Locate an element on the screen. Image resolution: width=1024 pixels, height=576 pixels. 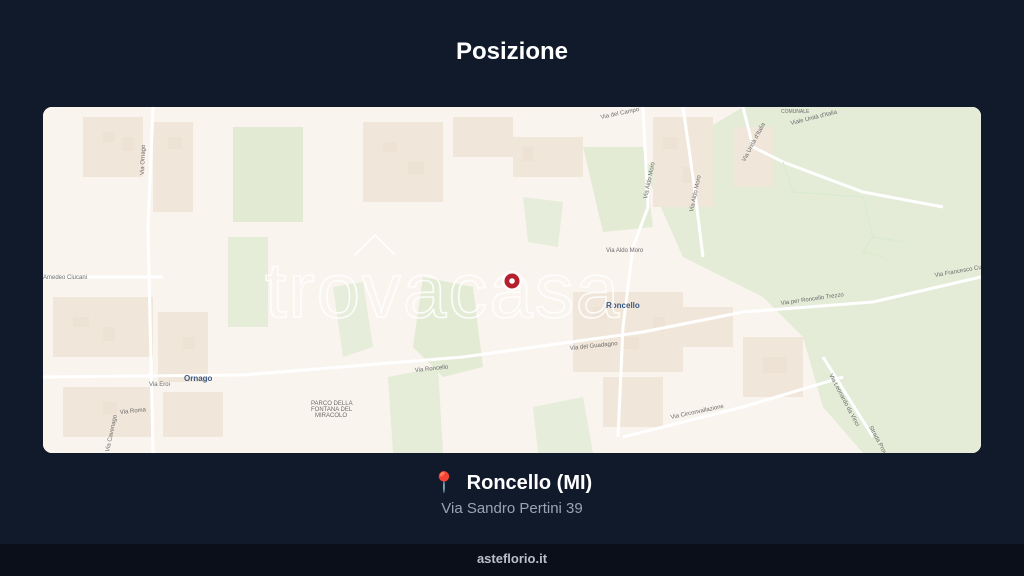
location-city: Roncello (MI) is located at coordinates (529, 483).